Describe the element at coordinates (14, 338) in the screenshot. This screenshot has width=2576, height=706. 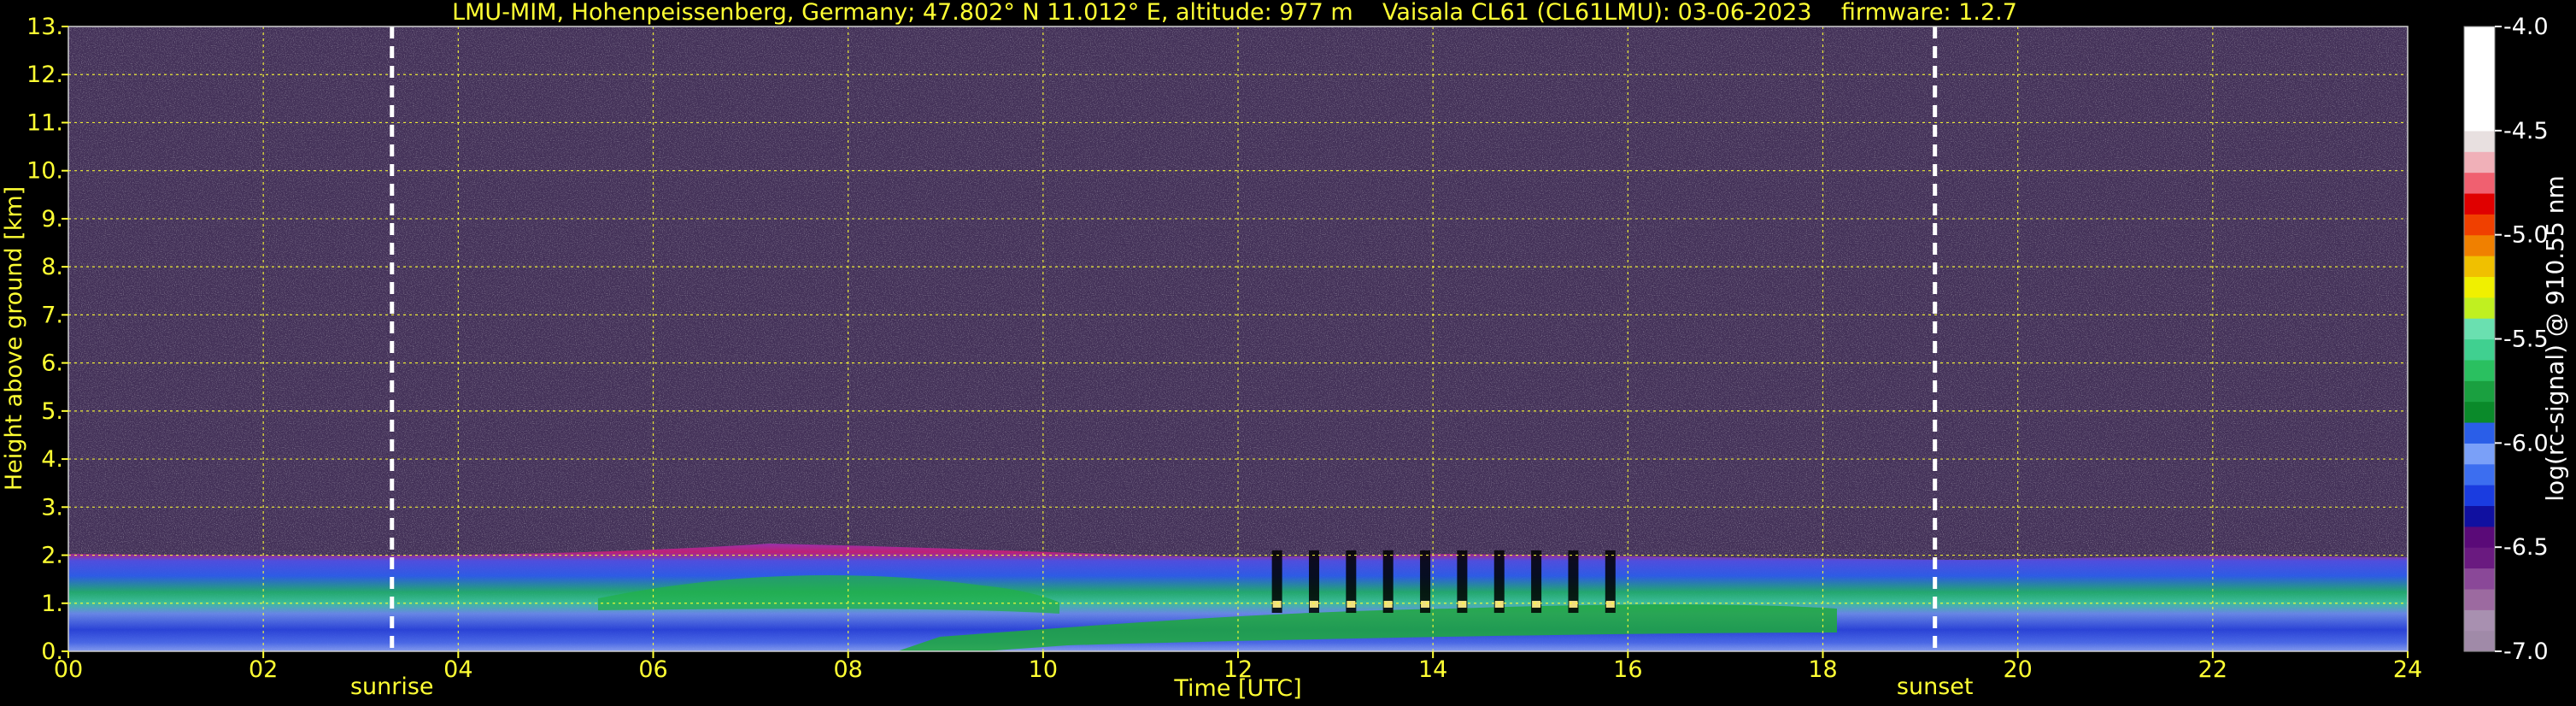
I see `y-axis-label: Height above ground [km]` at that location.